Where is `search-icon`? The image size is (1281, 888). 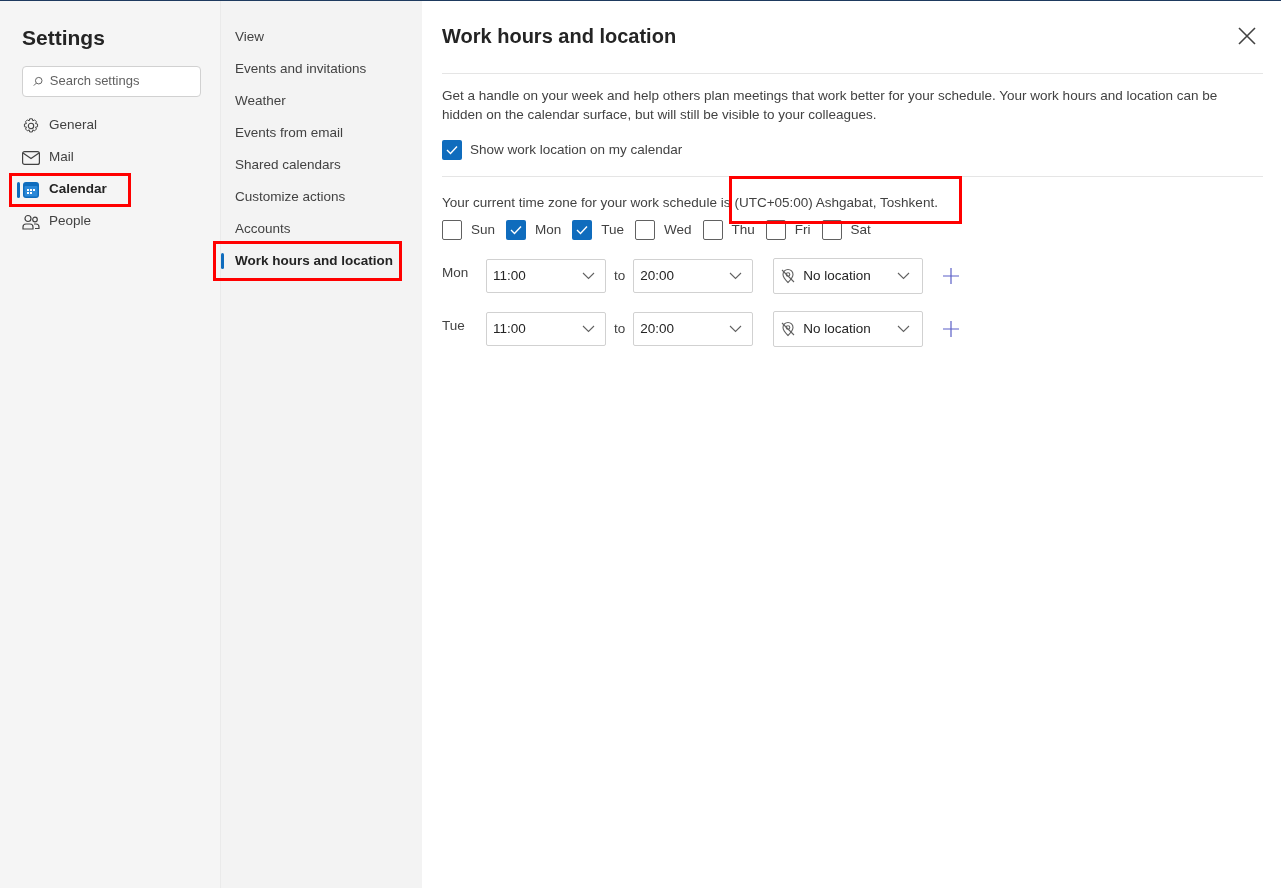
search-icon is located at coordinates (38, 81).